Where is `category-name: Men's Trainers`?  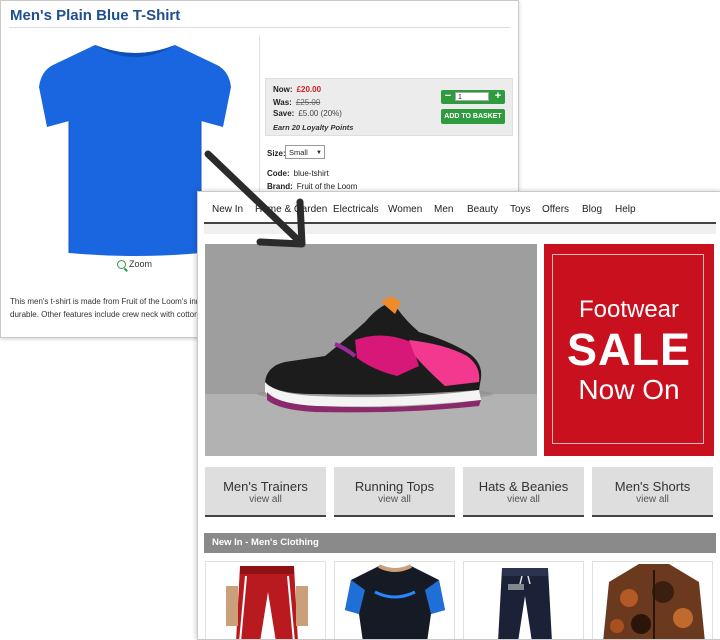 category-name: Men's Trainers is located at coordinates (265, 486).